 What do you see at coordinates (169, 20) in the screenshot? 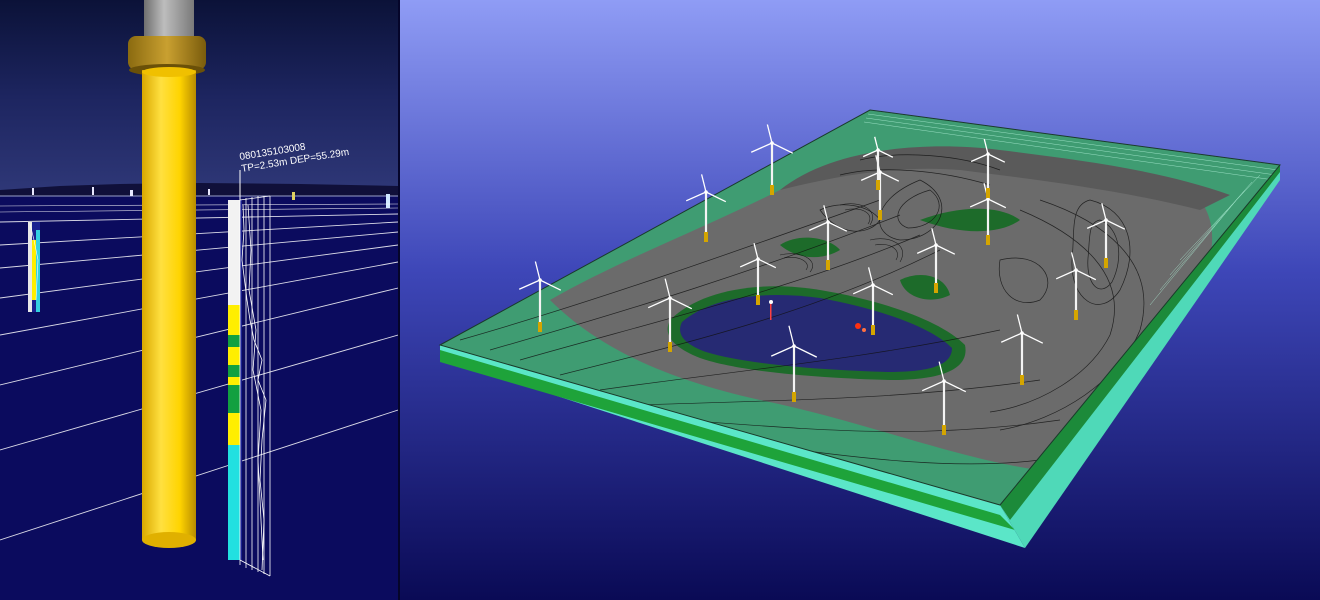
I see `turbine-tower` at bounding box center [169, 20].